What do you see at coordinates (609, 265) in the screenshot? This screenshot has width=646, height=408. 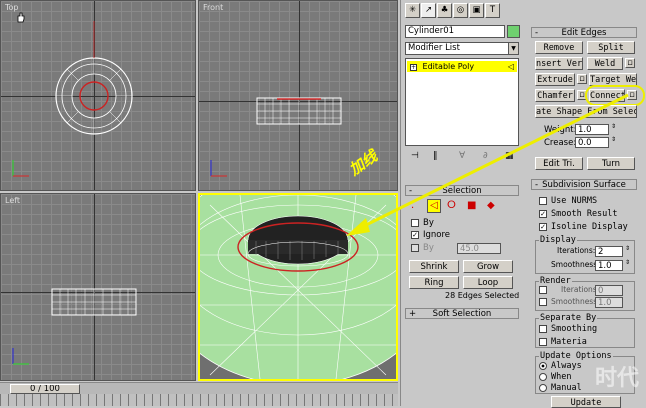 I see `smoothness-field: 1.0` at bounding box center [609, 265].